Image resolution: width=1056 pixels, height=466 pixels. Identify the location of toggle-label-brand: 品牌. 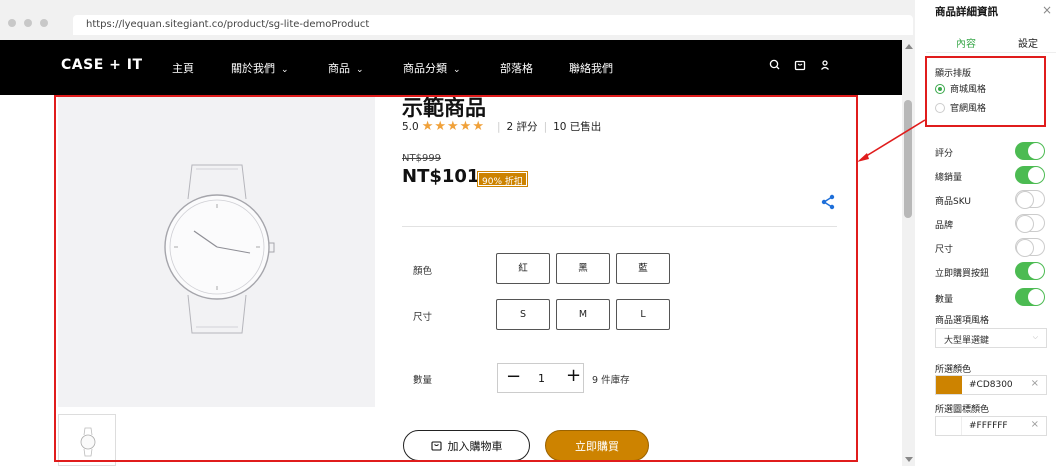
(944, 226).